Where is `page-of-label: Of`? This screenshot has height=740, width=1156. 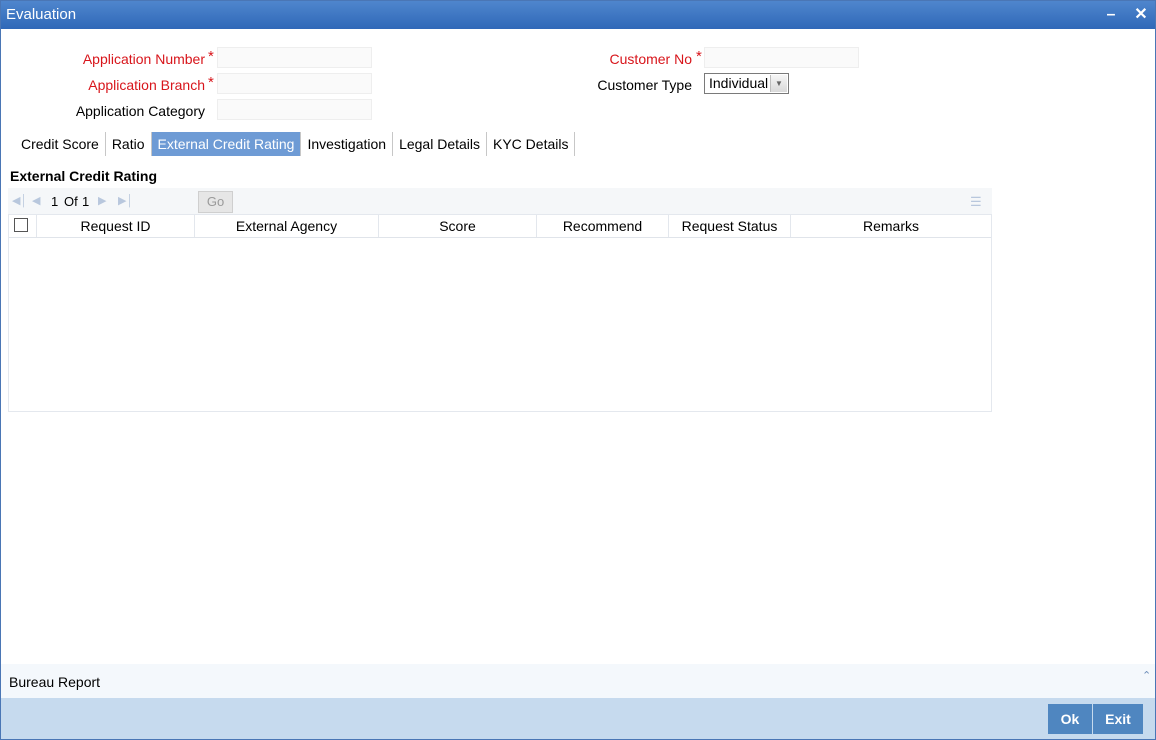 page-of-label: Of is located at coordinates (71, 201).